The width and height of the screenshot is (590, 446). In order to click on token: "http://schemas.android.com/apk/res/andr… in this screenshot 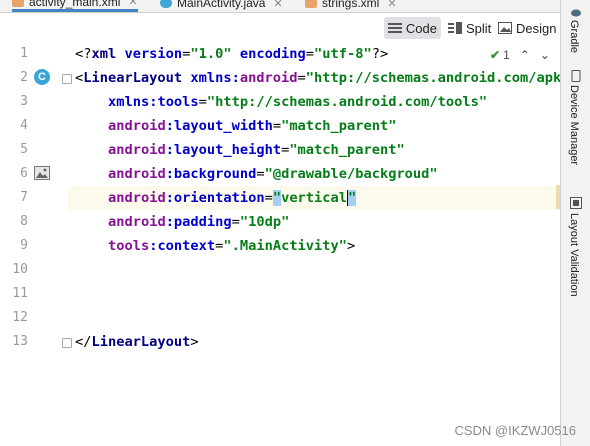, I will do `click(432, 78)`.